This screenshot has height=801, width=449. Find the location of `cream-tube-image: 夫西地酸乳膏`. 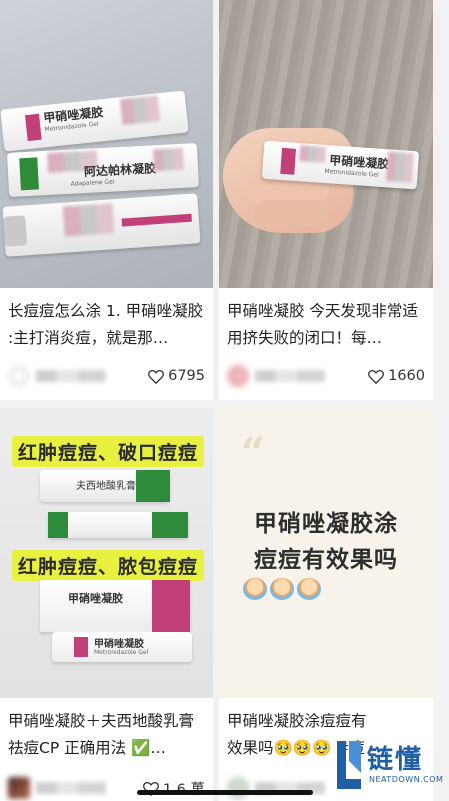

cream-tube-image: 夫西地酸乳膏 is located at coordinates (105, 486).